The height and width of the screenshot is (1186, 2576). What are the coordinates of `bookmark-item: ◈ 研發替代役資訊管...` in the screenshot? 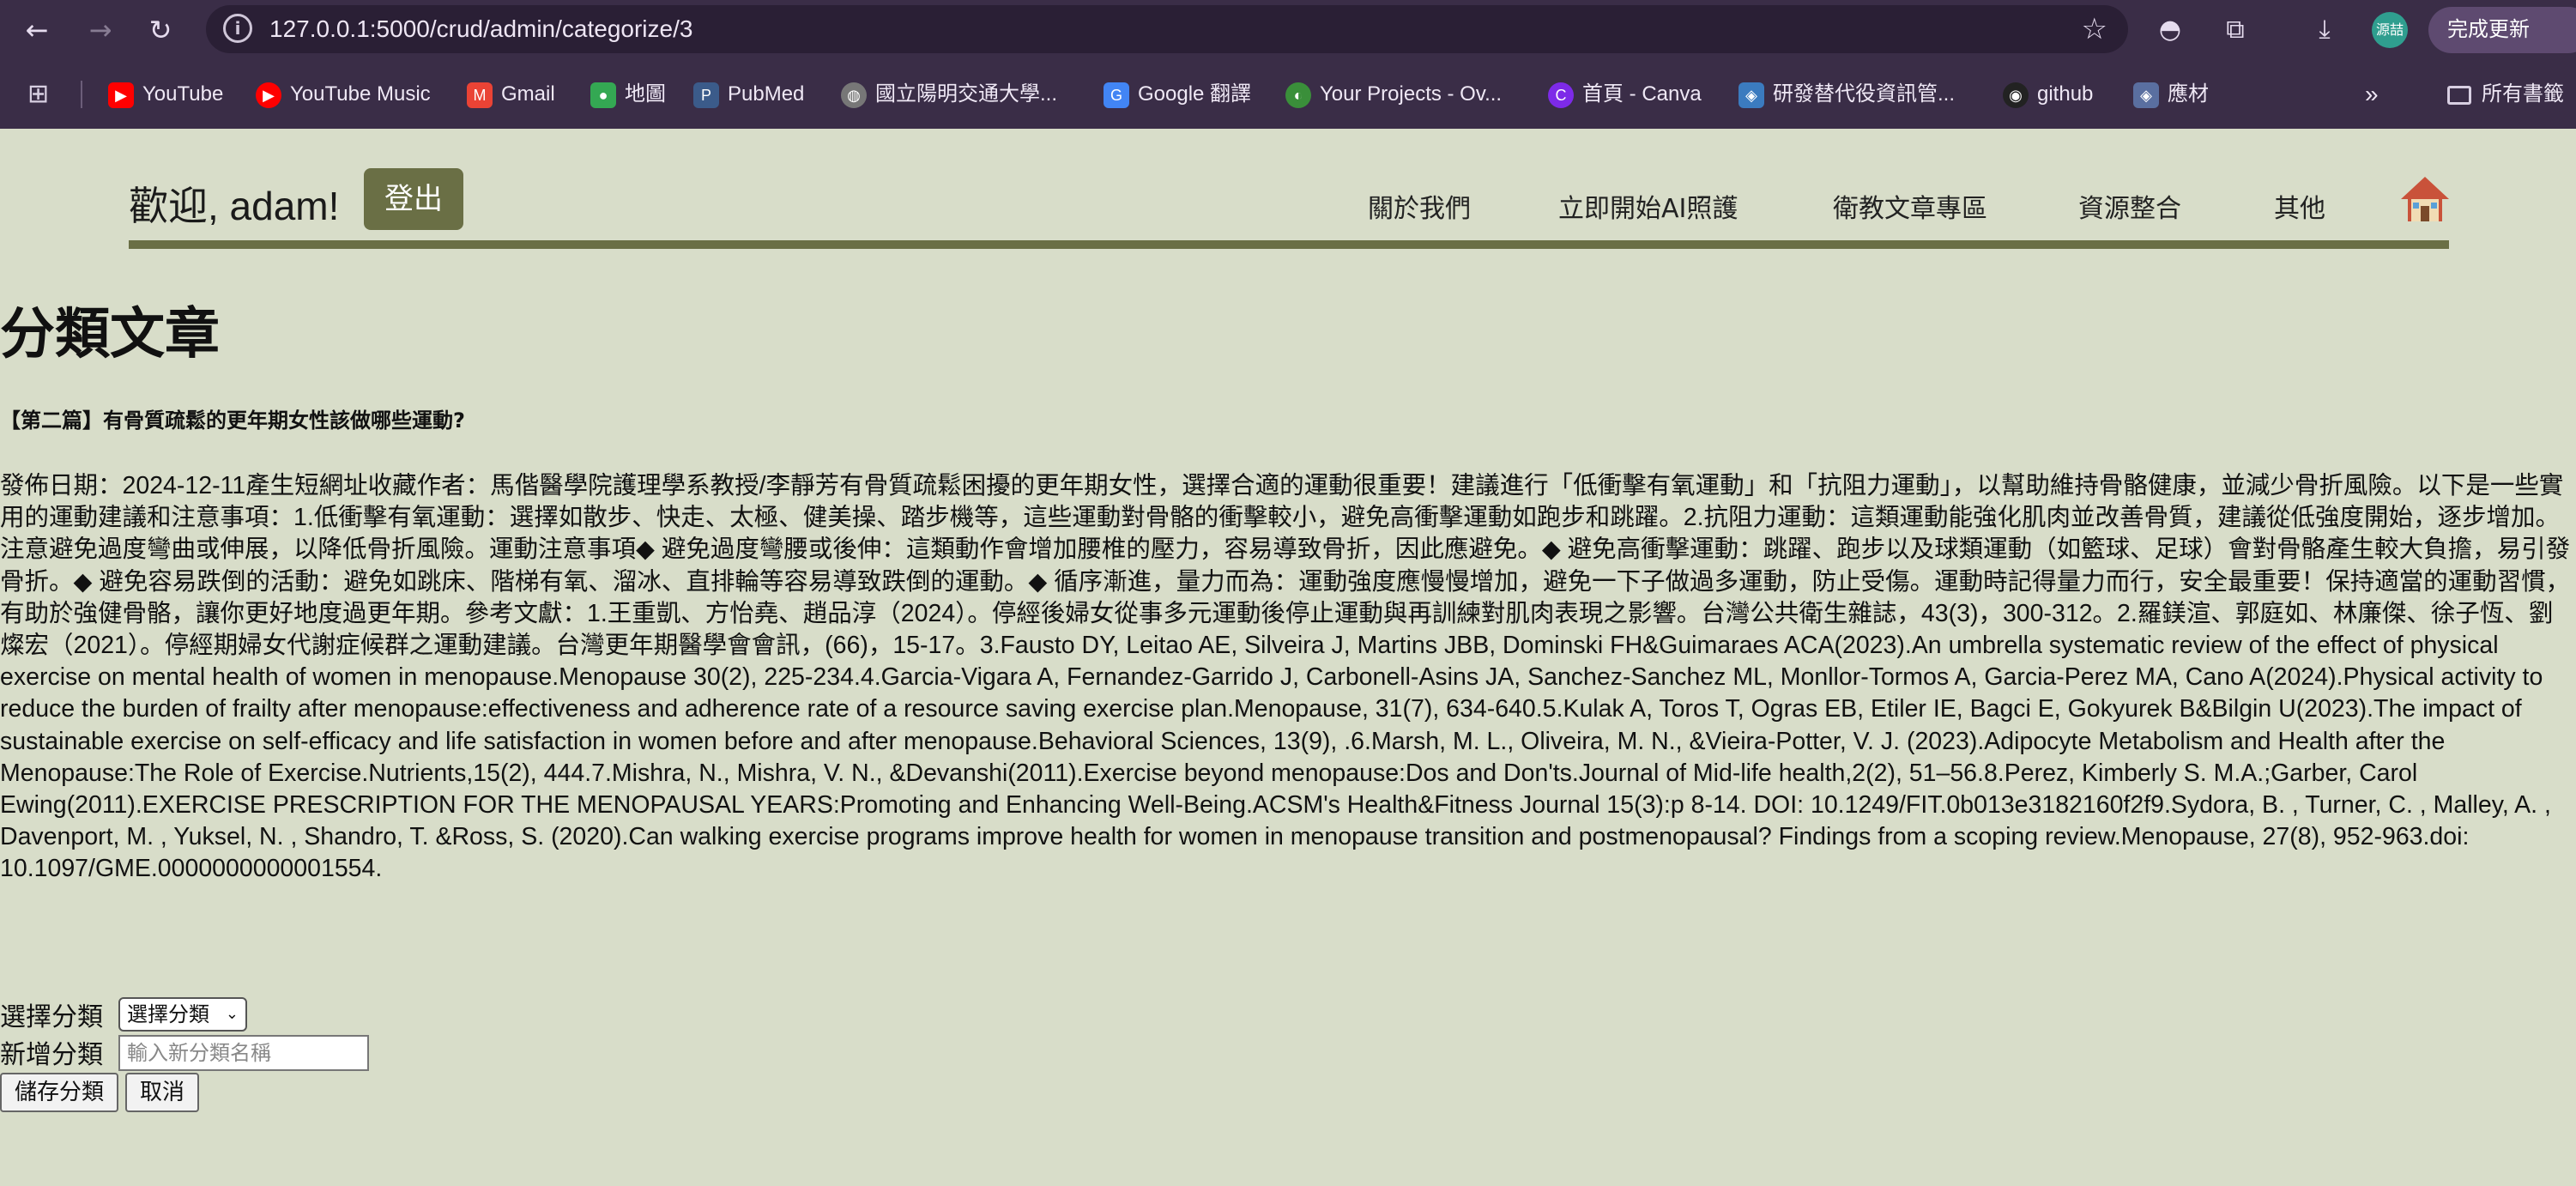 It's located at (1846, 94).